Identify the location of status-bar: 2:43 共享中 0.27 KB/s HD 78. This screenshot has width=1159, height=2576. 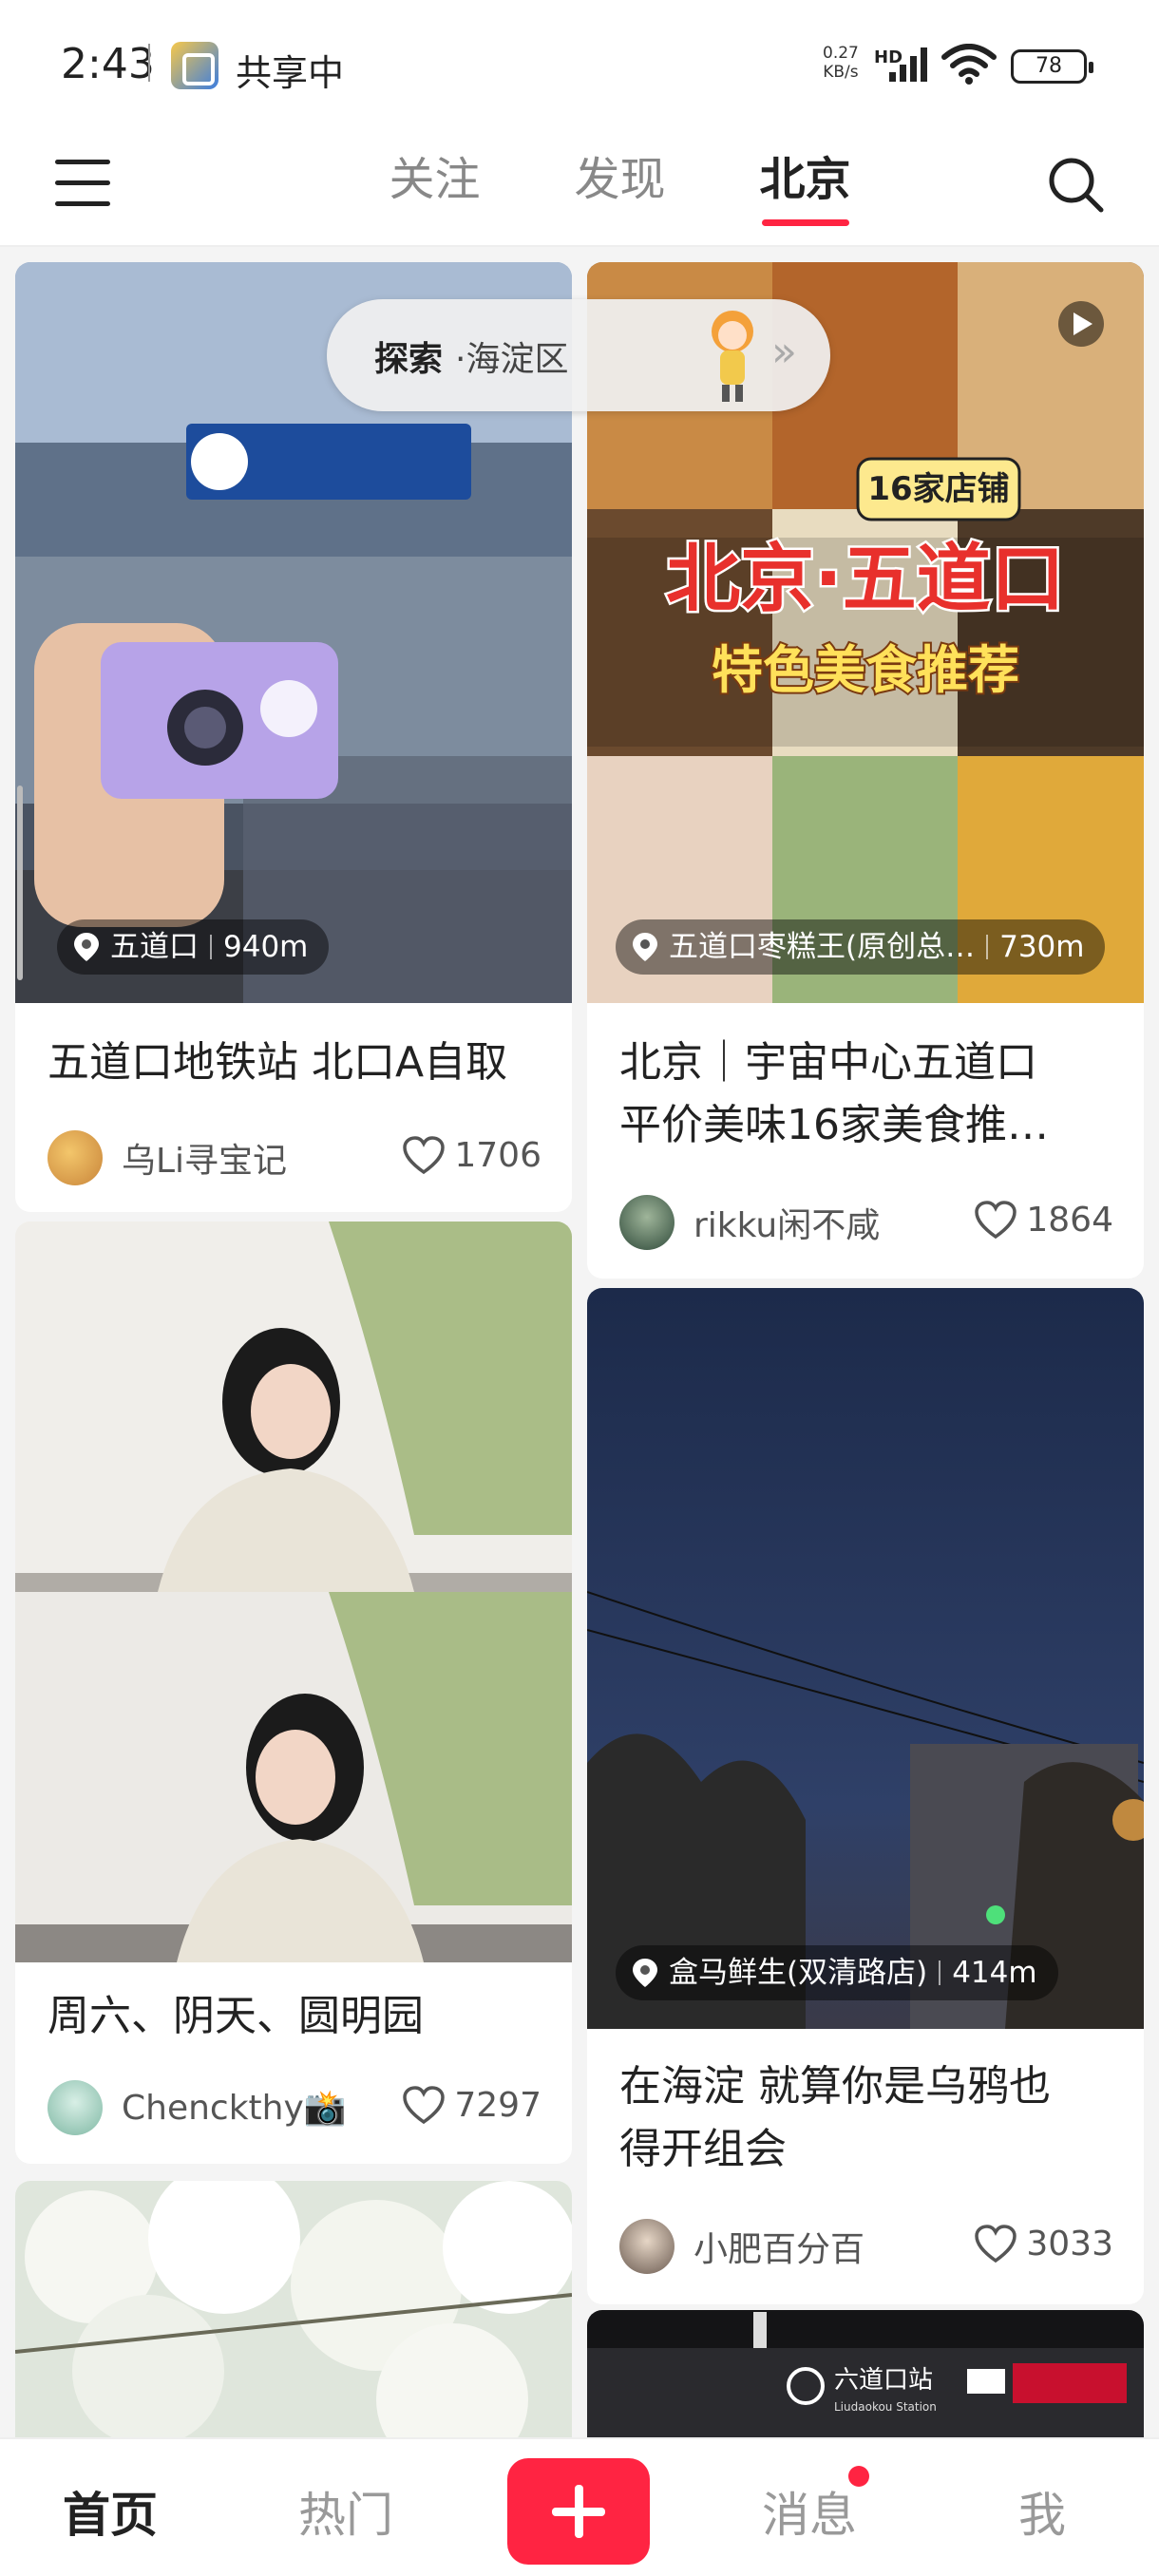
(579, 66).